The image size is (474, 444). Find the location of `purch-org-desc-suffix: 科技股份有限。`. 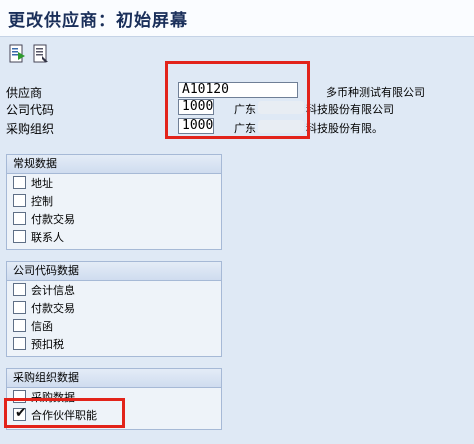

purch-org-desc-suffix: 科技股份有限。 is located at coordinates (344, 128).